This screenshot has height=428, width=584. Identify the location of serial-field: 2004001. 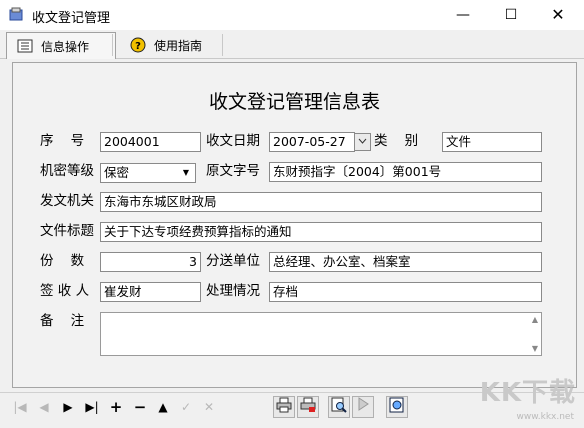
(150, 142).